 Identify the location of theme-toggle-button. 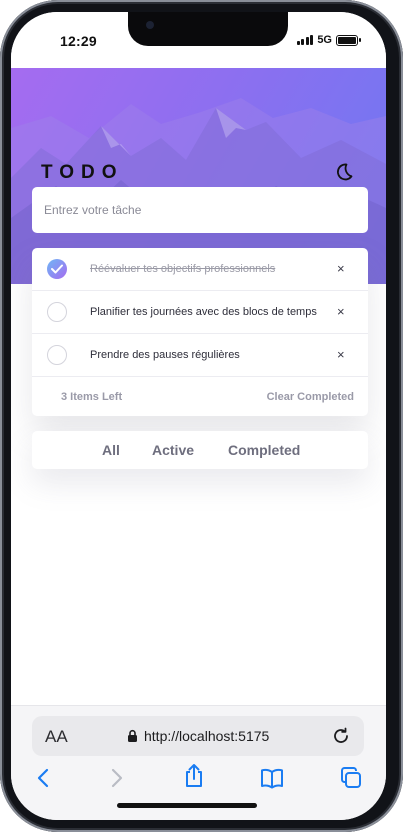
(343, 172).